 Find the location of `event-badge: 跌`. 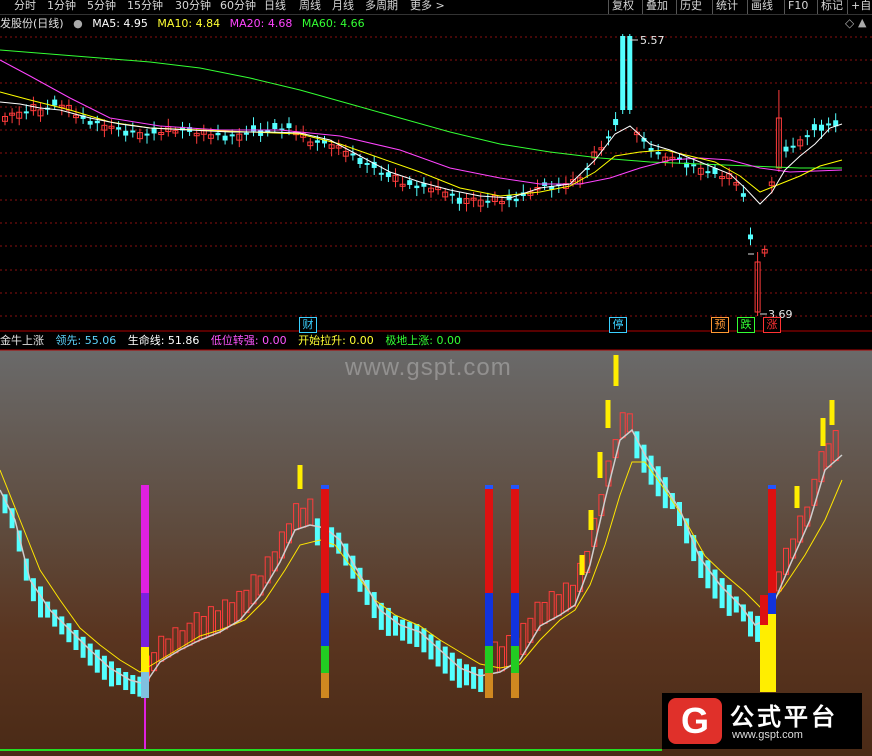

event-badge: 跌 is located at coordinates (746, 325).